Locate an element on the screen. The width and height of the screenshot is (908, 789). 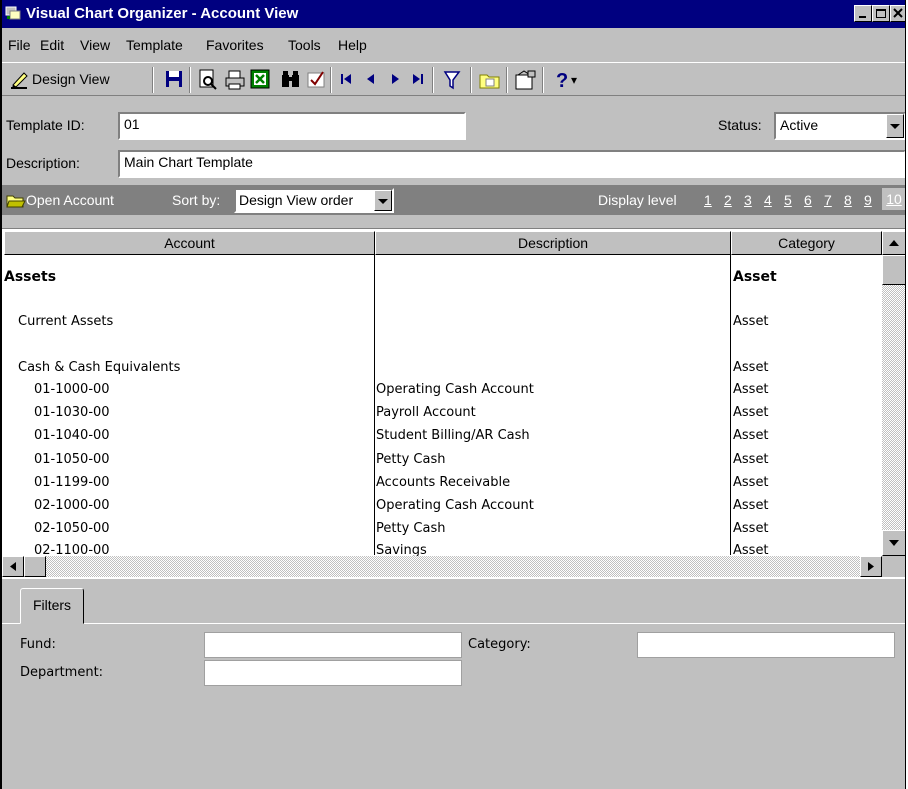
scrollbar-corner is located at coordinates (893, 566).